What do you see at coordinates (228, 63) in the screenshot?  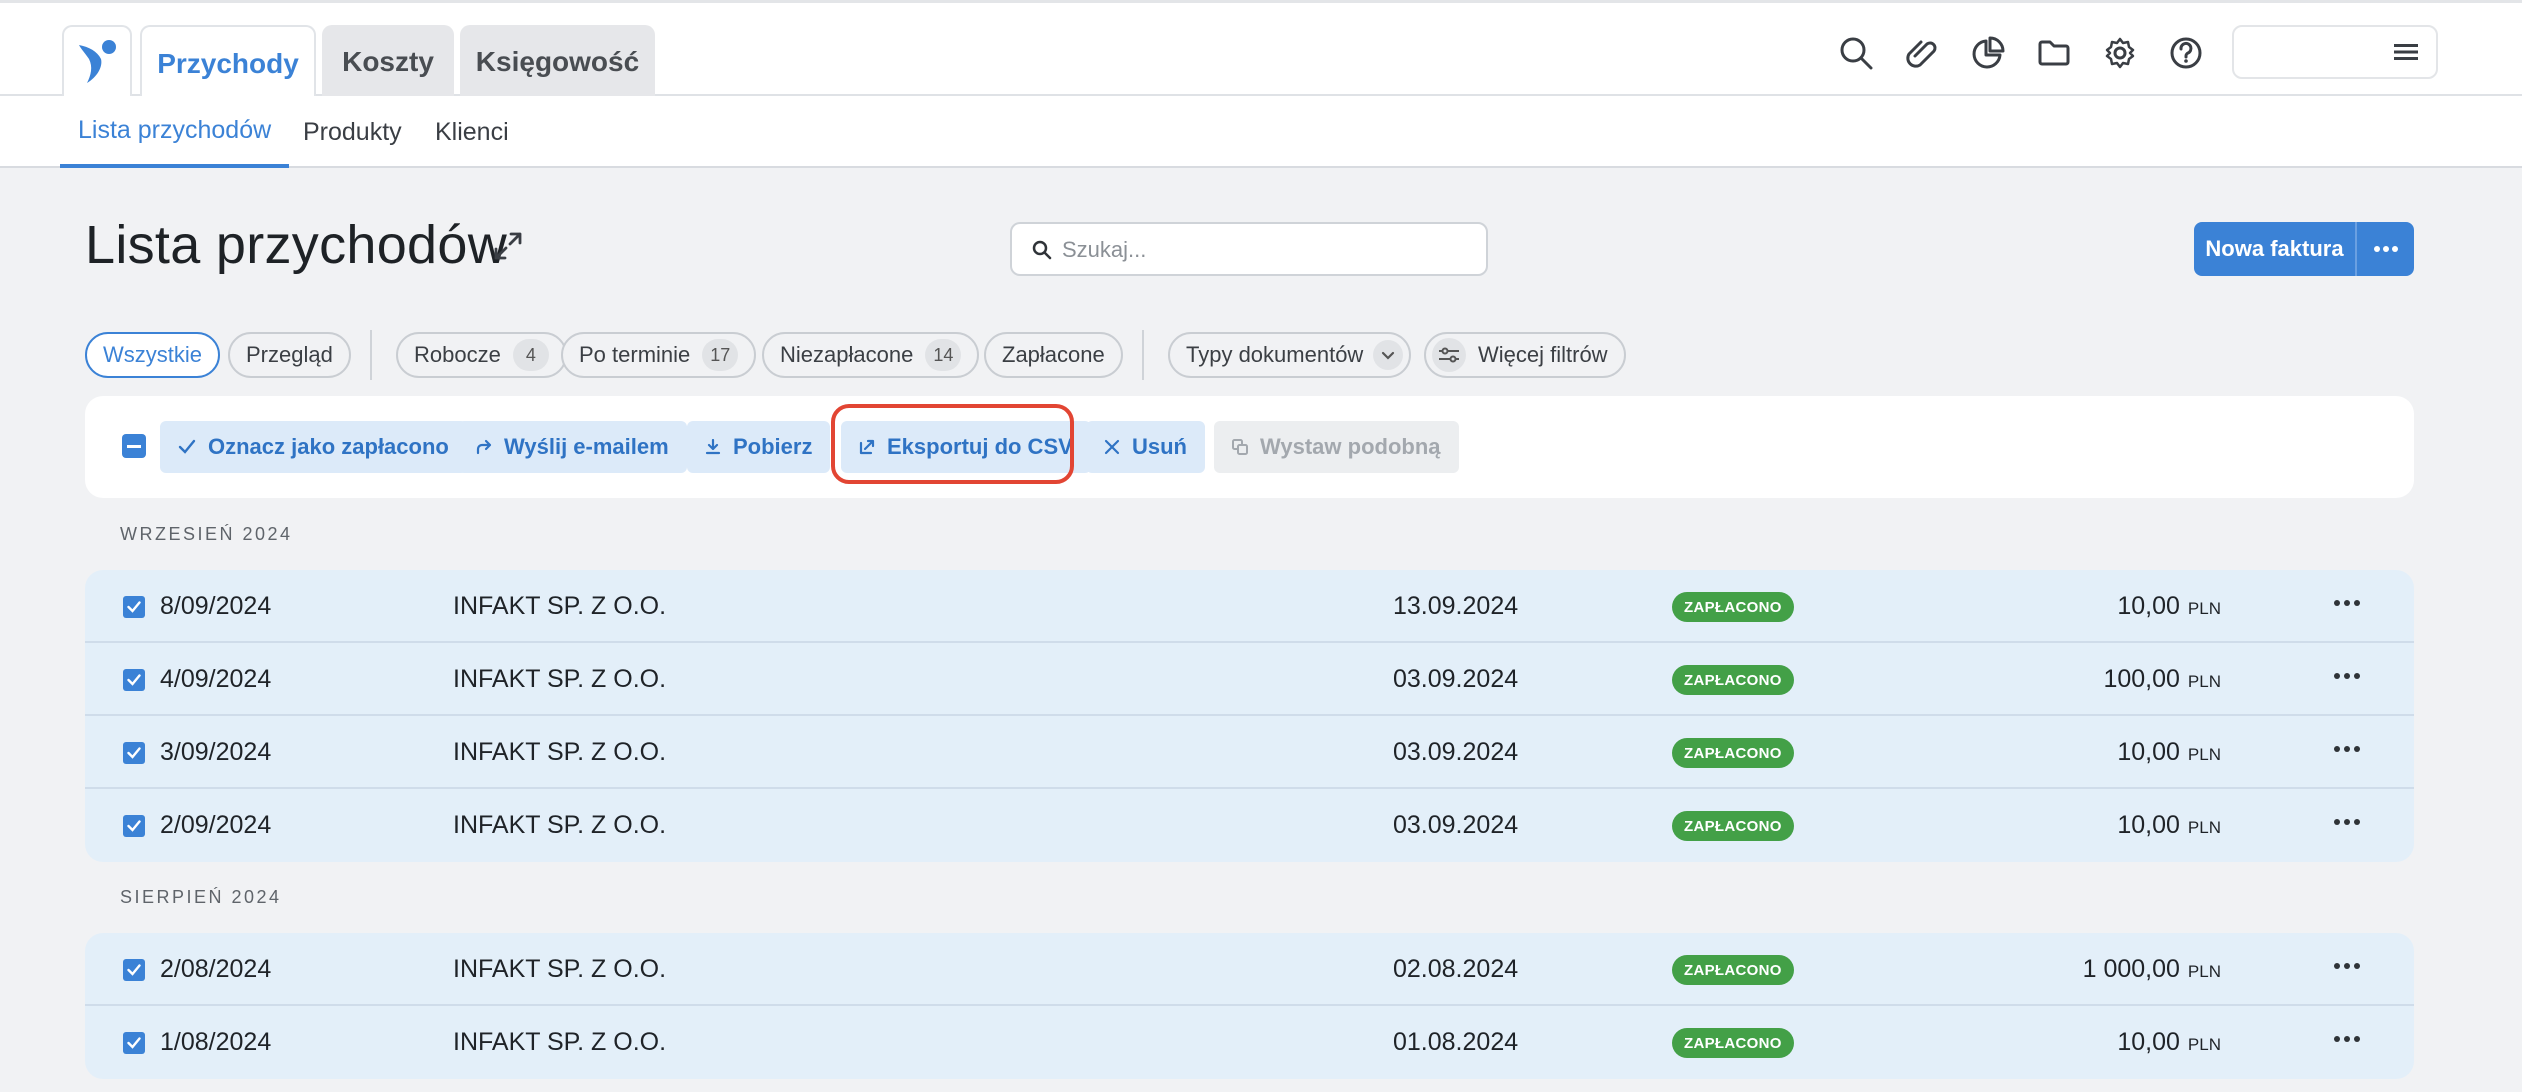 I see `tab-przychody: Przychody` at bounding box center [228, 63].